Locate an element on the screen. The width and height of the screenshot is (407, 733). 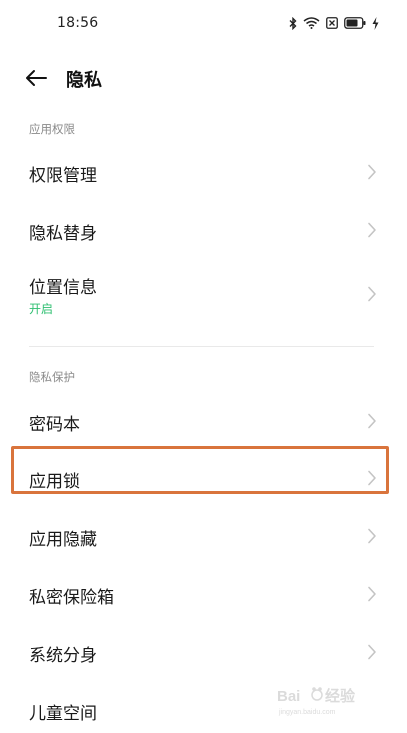
bluetooth-icon is located at coordinates (293, 23).